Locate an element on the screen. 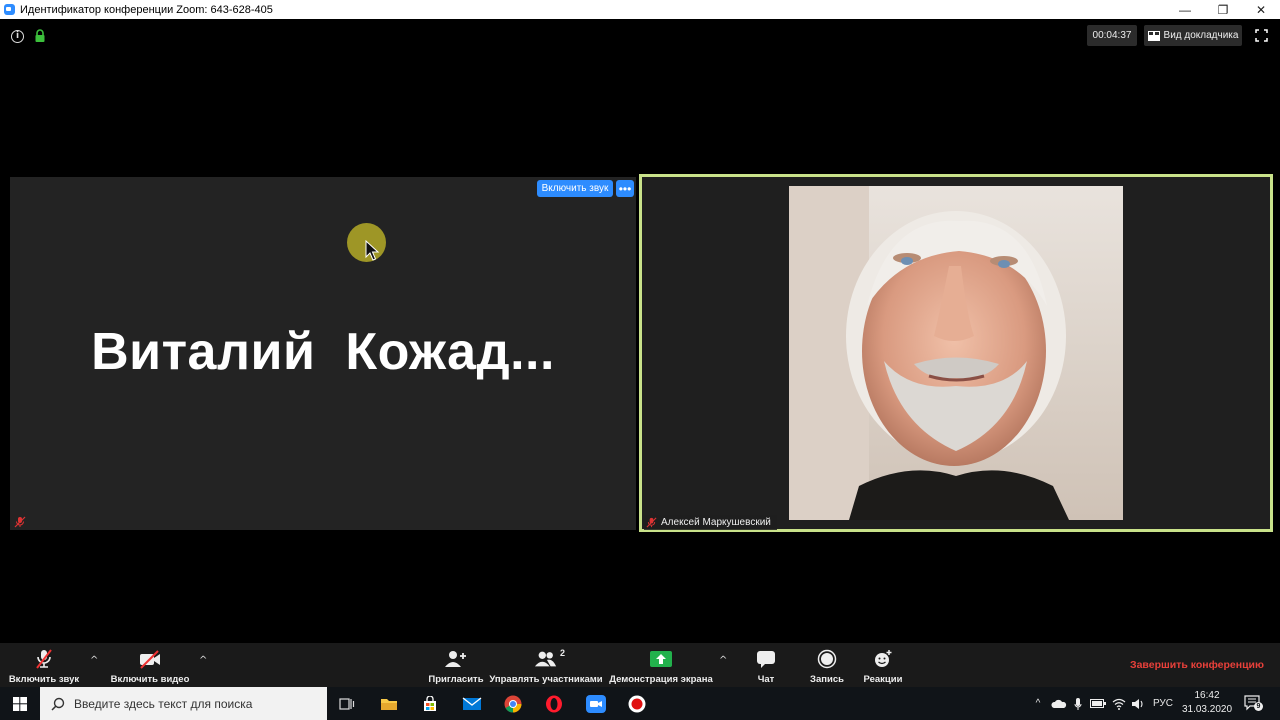 The width and height of the screenshot is (1280, 720). add-user-icon is located at coordinates (455, 659).